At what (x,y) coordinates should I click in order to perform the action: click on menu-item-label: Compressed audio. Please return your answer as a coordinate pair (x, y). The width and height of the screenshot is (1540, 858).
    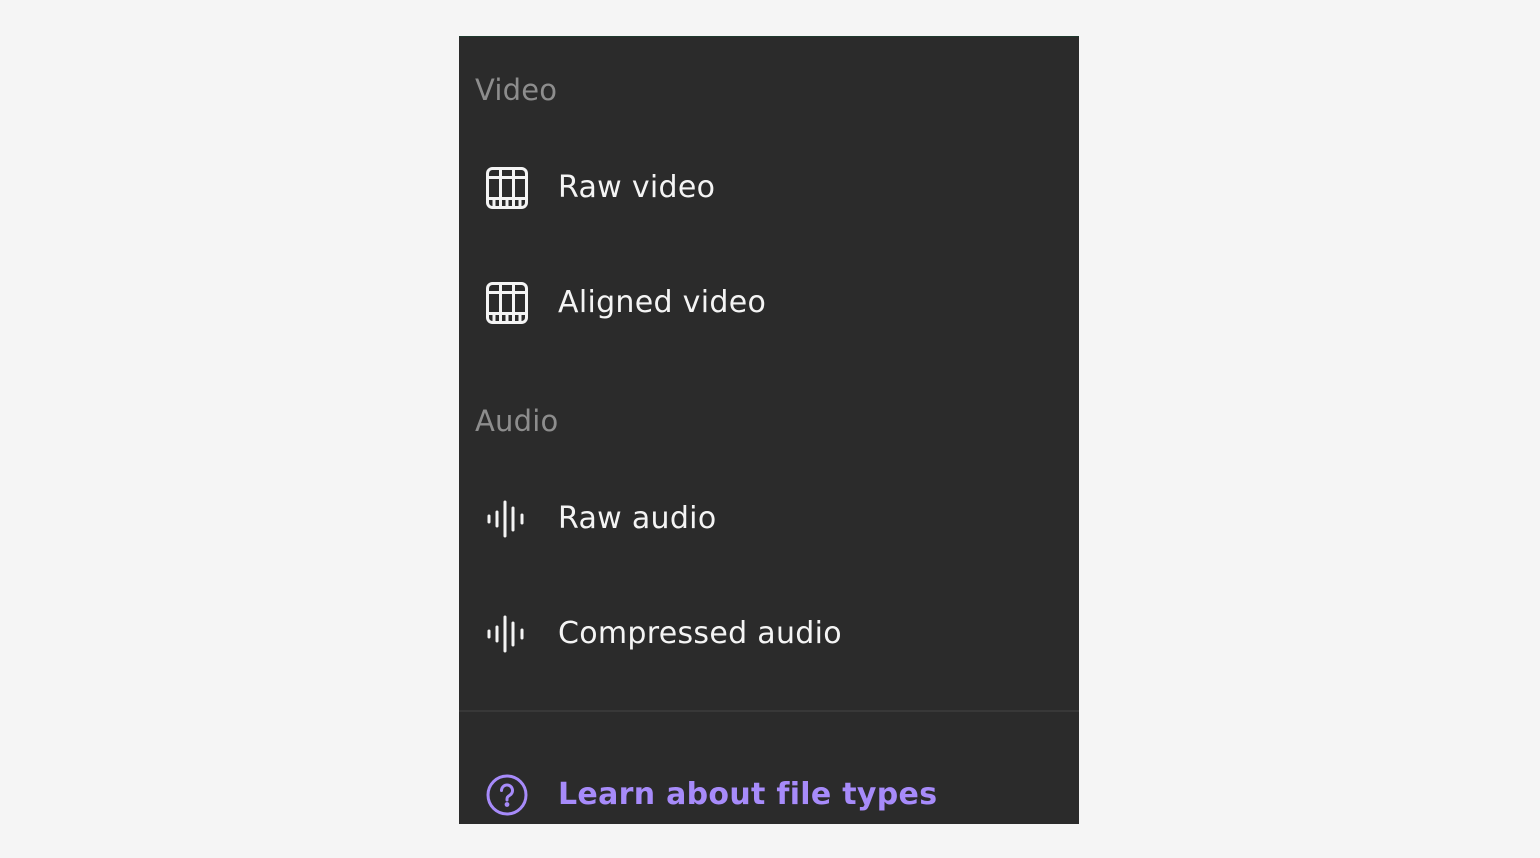
    Looking at the image, I should click on (700, 633).